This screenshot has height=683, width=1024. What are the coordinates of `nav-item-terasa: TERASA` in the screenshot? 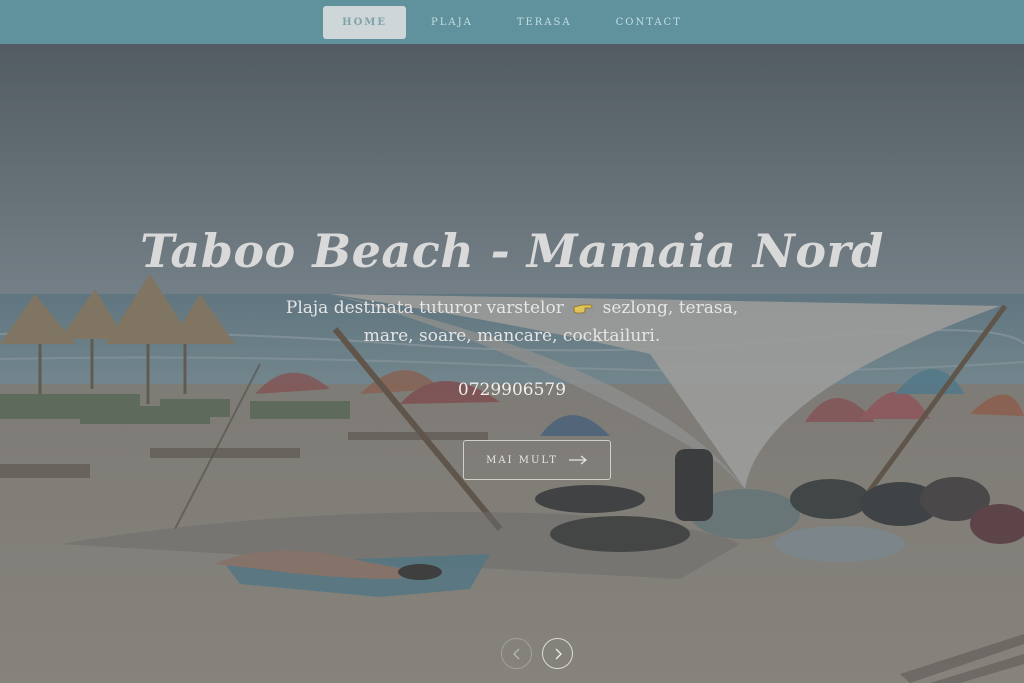 It's located at (544, 22).